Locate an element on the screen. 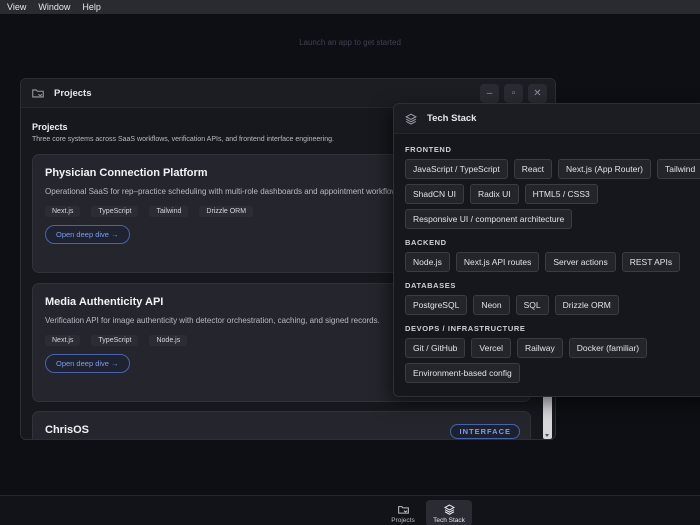 This screenshot has width=700, height=525. skill-chip: Next.js API routes is located at coordinates (497, 262).